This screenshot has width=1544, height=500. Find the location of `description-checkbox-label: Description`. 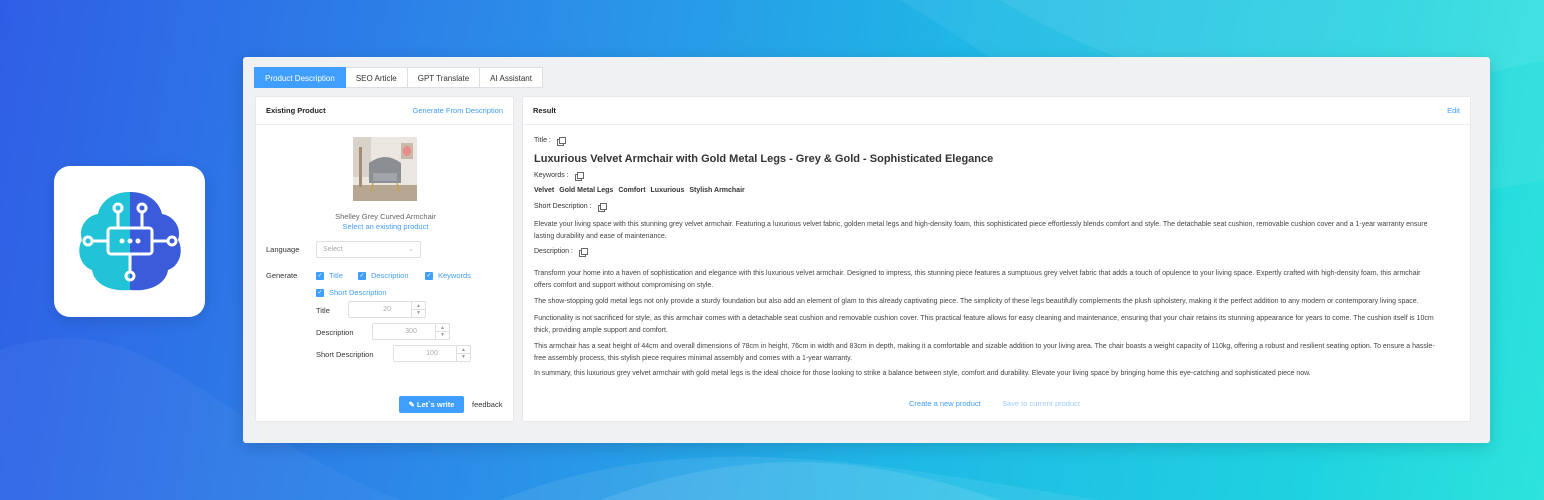

description-checkbox-label: Description is located at coordinates (390, 275).